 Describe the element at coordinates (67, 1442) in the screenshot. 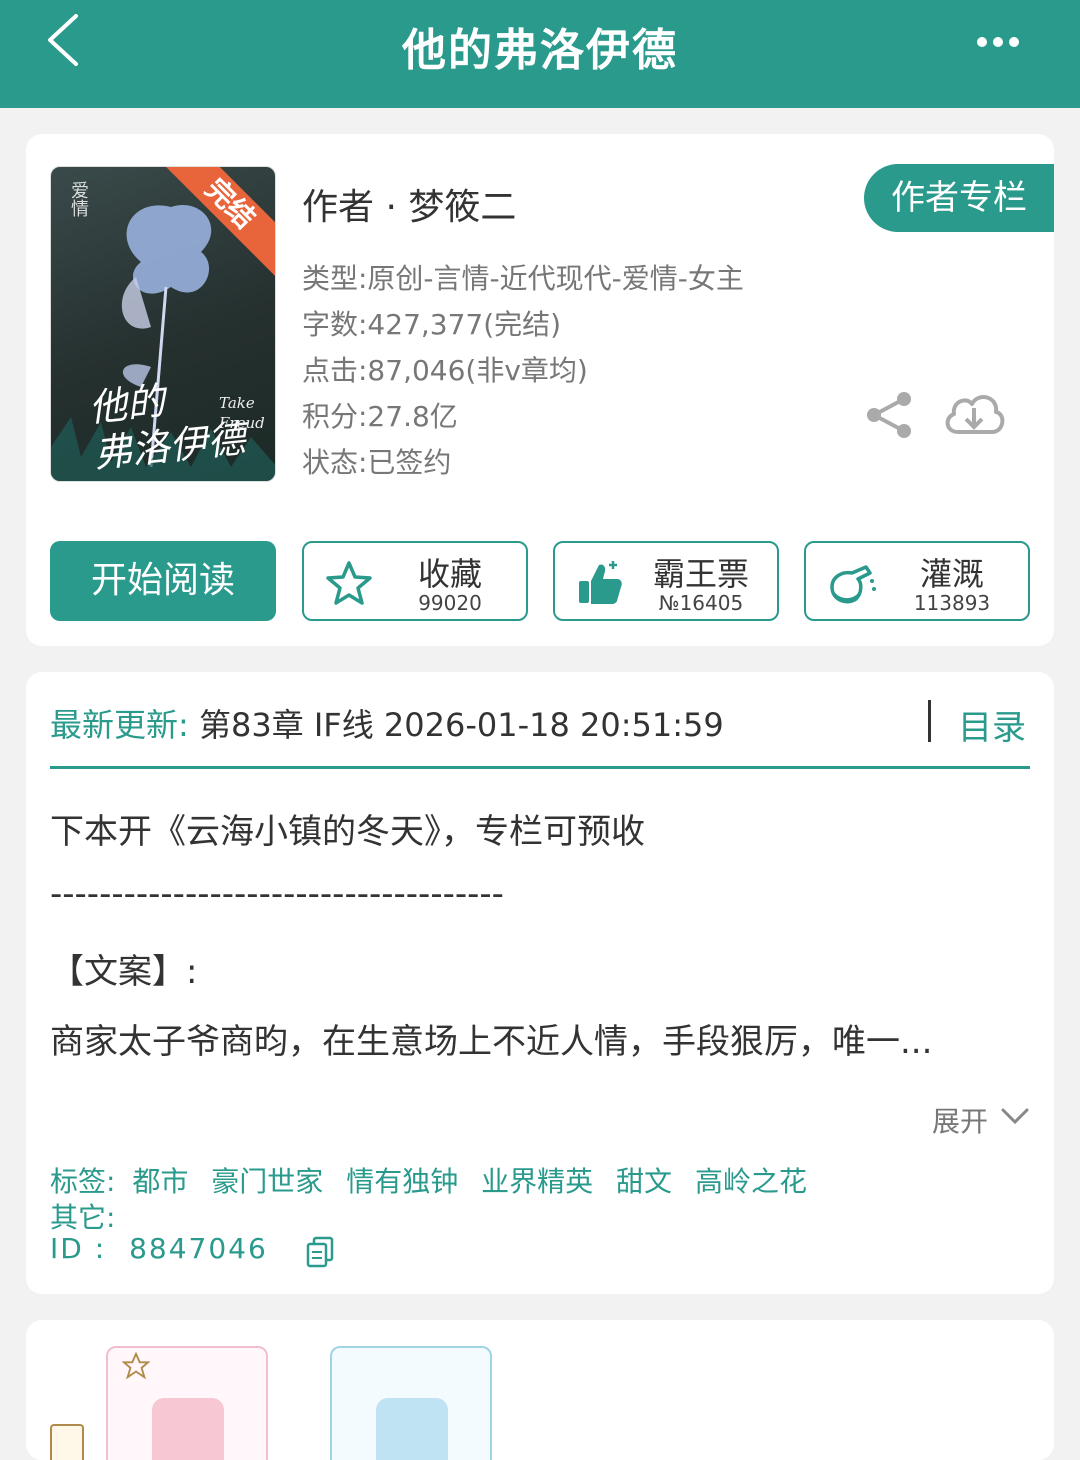

I see `document-icon` at that location.